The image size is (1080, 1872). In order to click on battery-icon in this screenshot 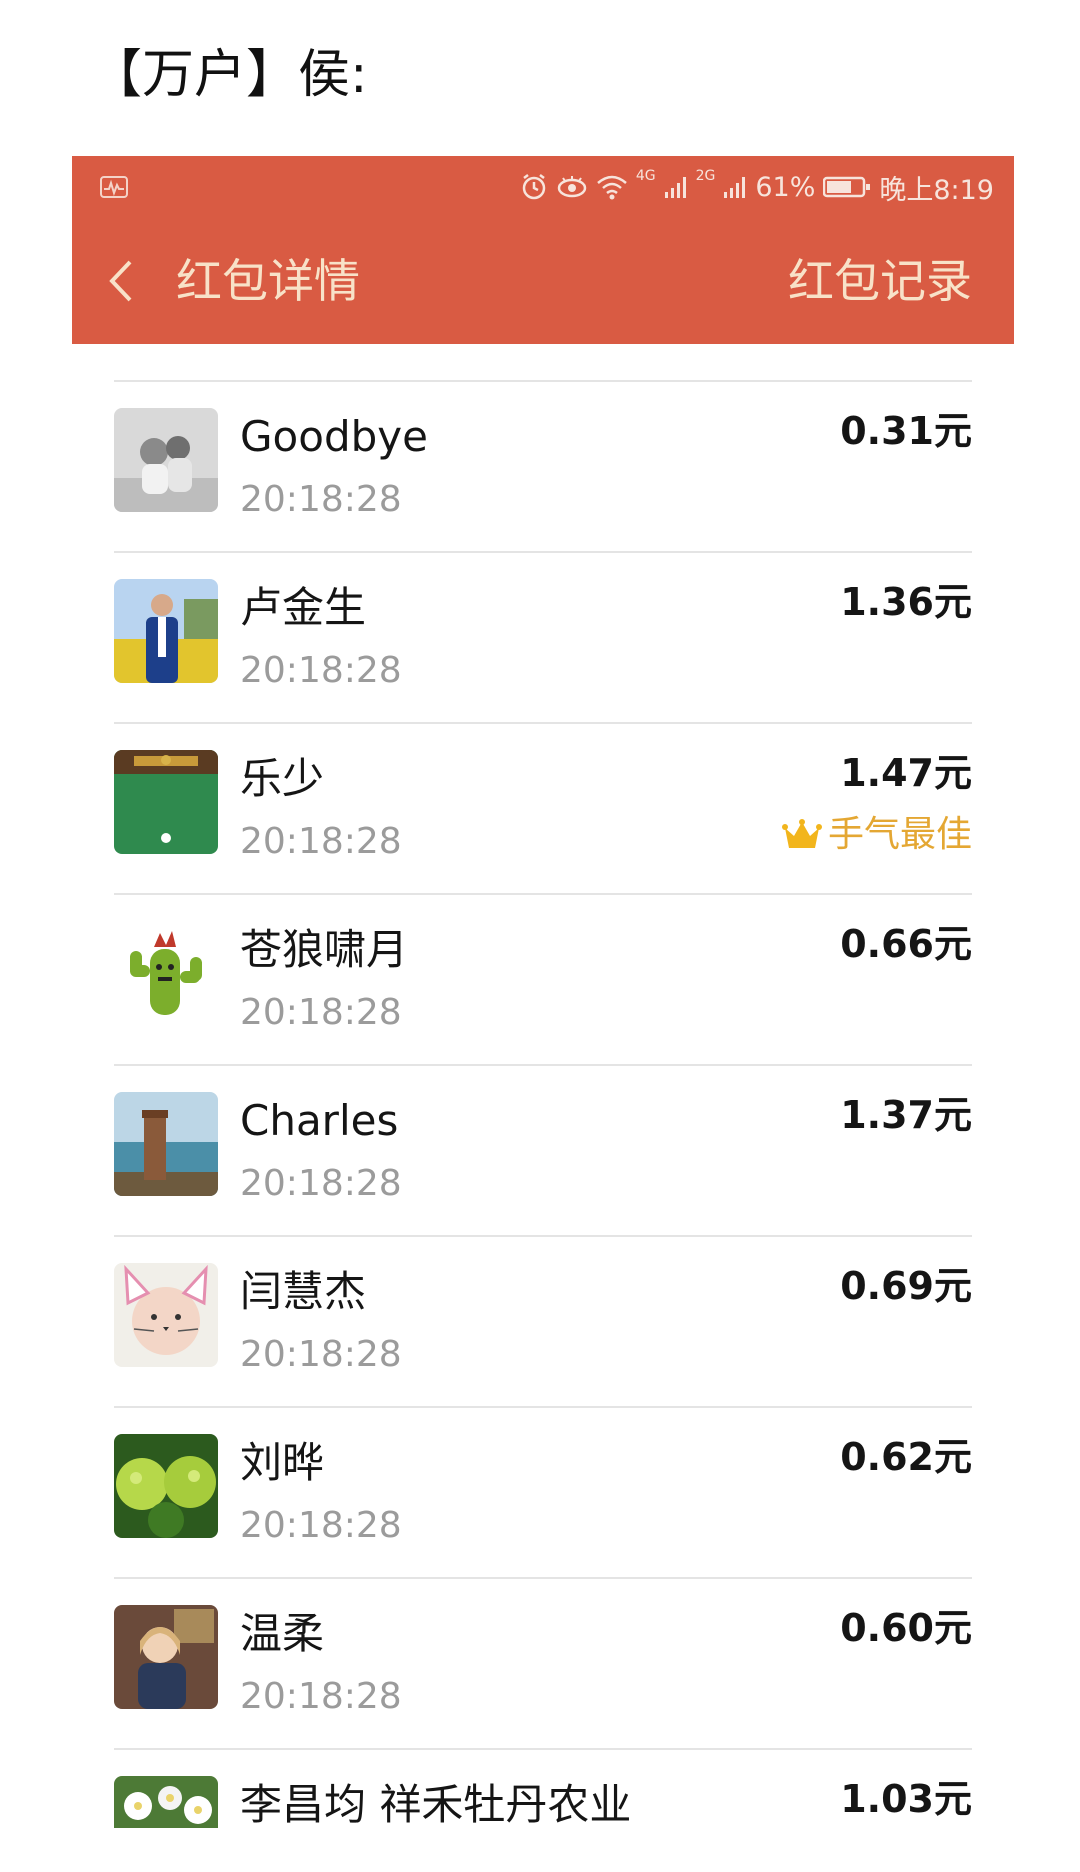, I will do `click(847, 187)`.